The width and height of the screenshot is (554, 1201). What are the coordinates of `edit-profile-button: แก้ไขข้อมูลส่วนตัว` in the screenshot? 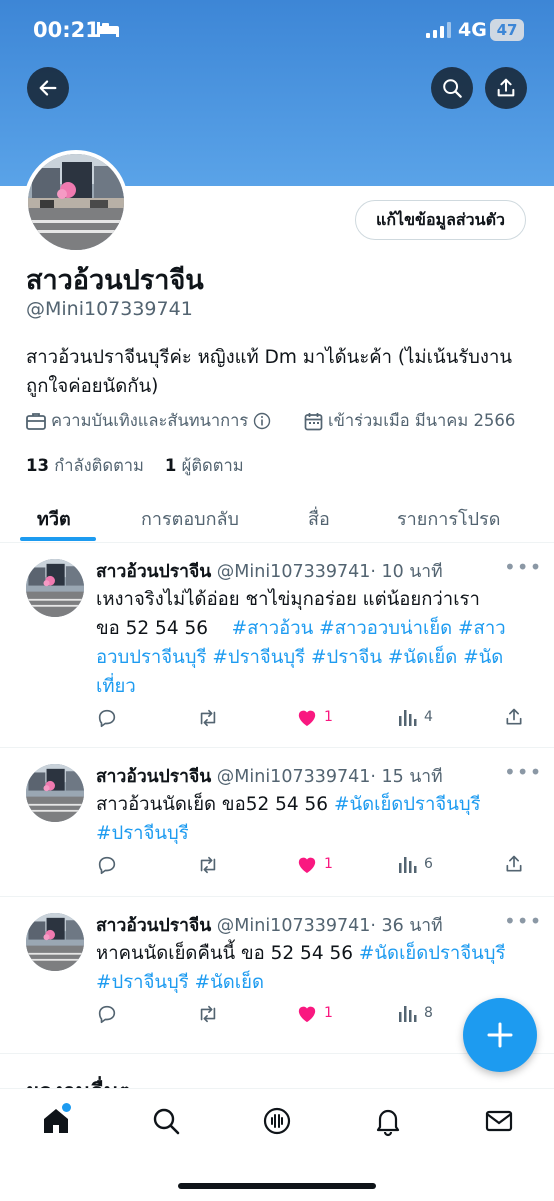 It's located at (440, 220).